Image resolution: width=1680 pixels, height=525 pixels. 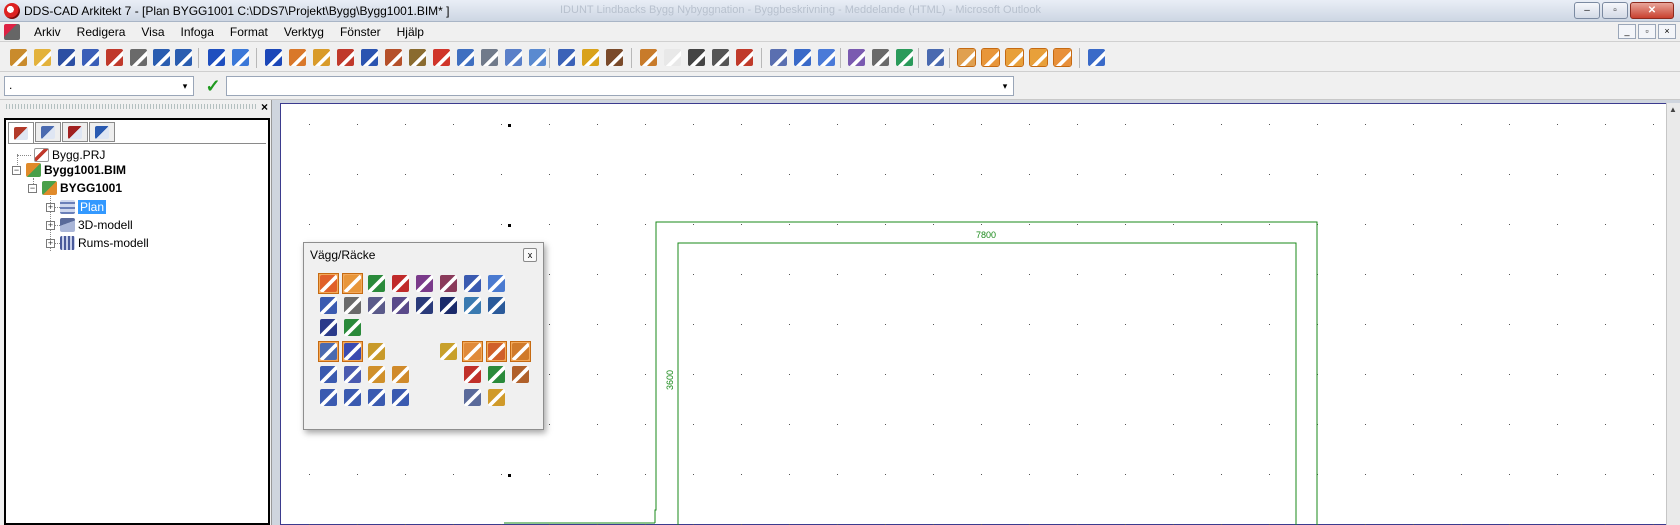 I want to click on document-icon, so click(x=12, y=31).